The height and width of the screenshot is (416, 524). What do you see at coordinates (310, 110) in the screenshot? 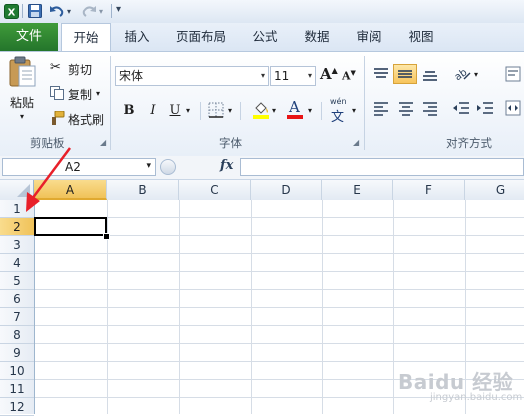
I see `font-color-dropdown-icon: ▾` at bounding box center [310, 110].